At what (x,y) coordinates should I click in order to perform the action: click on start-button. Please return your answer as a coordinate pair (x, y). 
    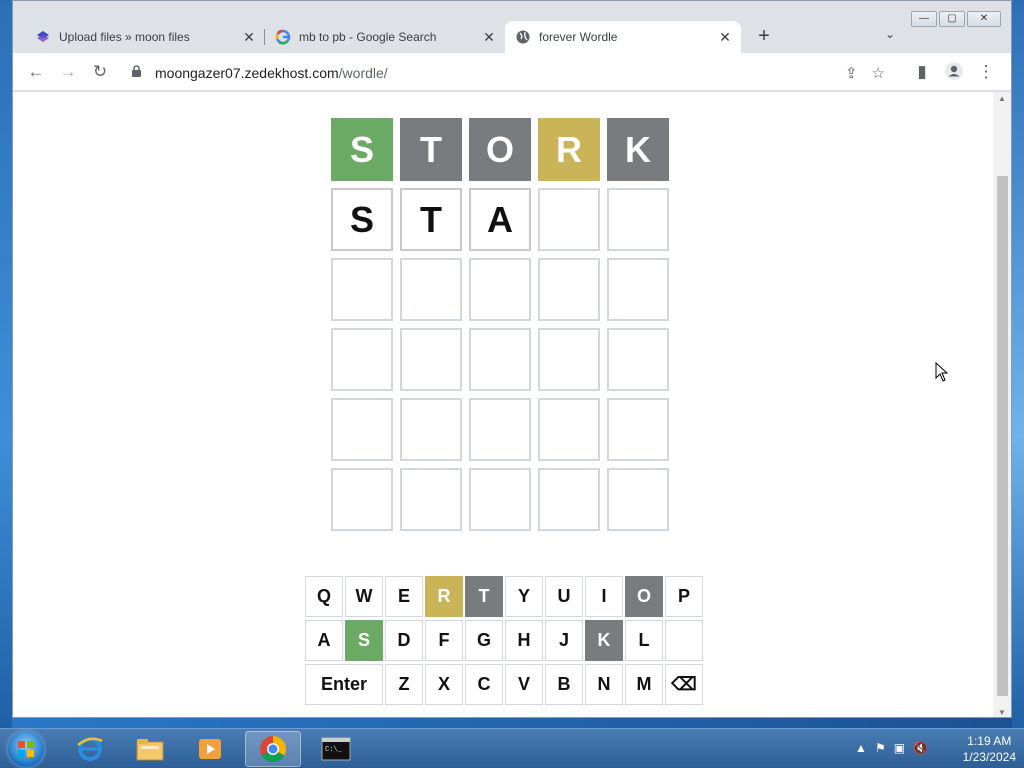
    Looking at the image, I should click on (26, 749).